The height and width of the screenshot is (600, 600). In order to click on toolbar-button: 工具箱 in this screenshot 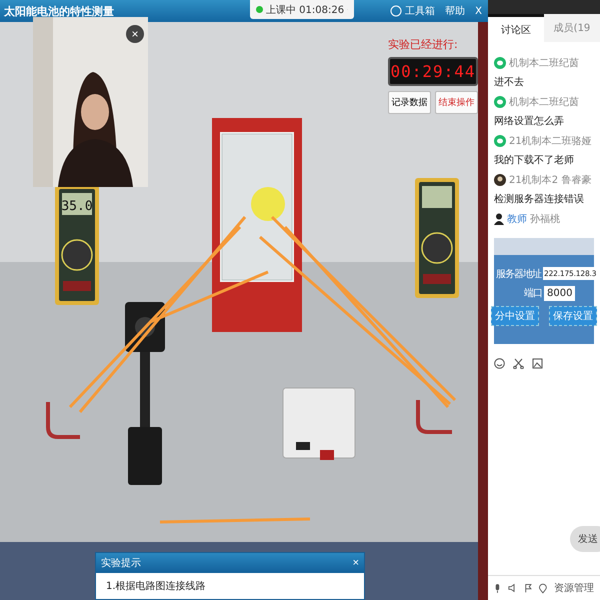, I will do `click(413, 11)`.